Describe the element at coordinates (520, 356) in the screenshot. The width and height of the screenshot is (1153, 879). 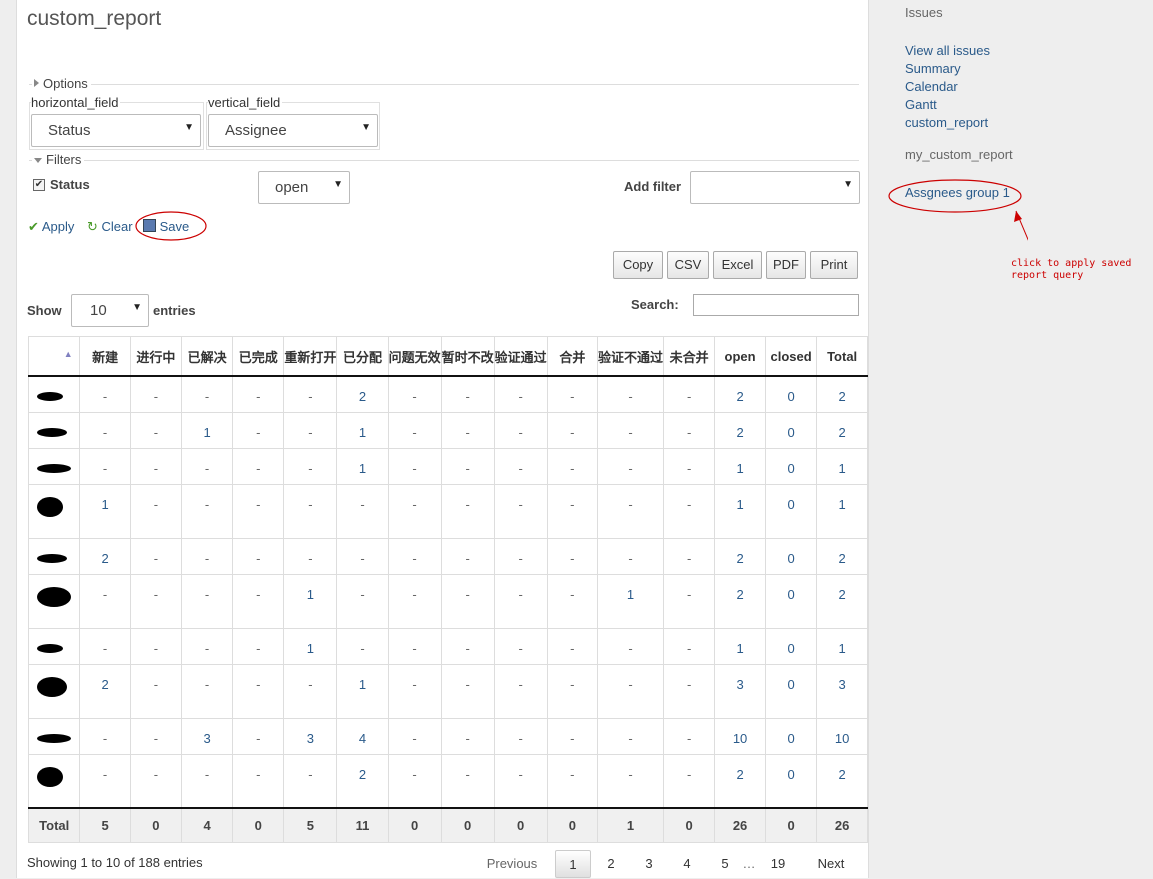
I see `column-header: 验证通过` at that location.